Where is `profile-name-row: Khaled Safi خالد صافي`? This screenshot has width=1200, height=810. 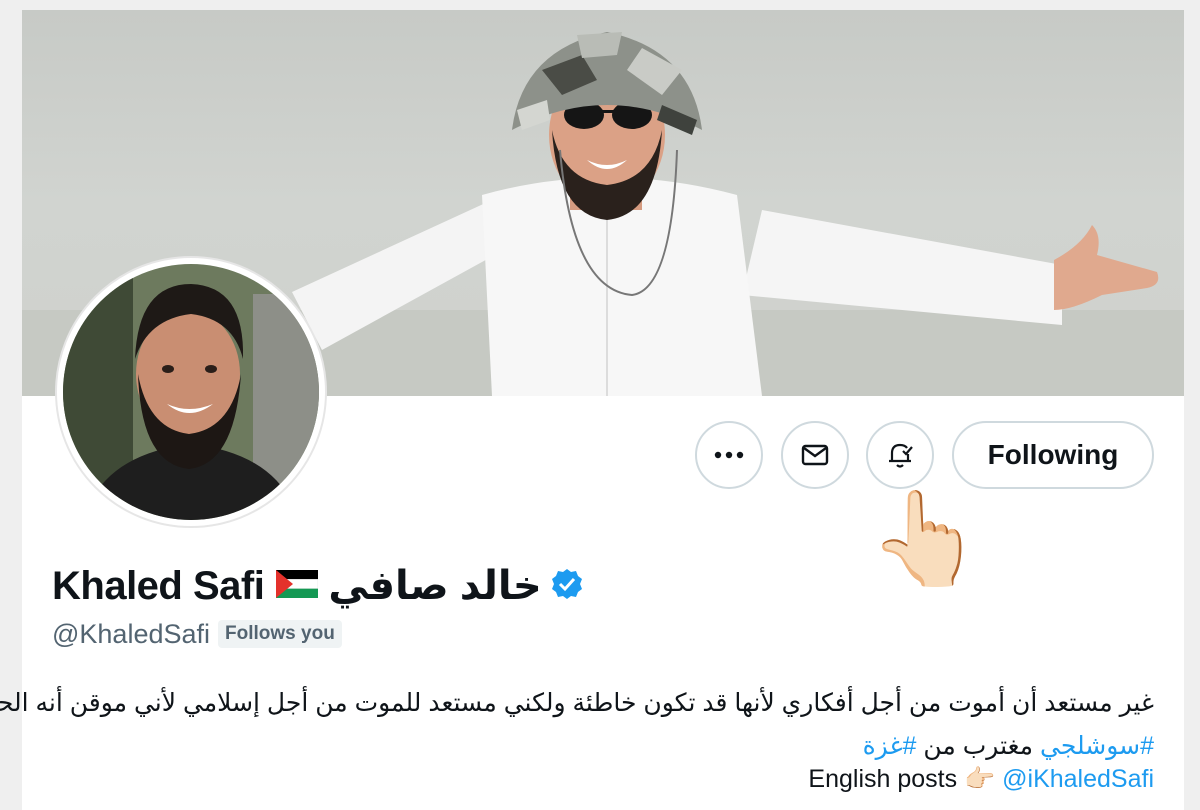 profile-name-row: Khaled Safi خالد صافي is located at coordinates (318, 586).